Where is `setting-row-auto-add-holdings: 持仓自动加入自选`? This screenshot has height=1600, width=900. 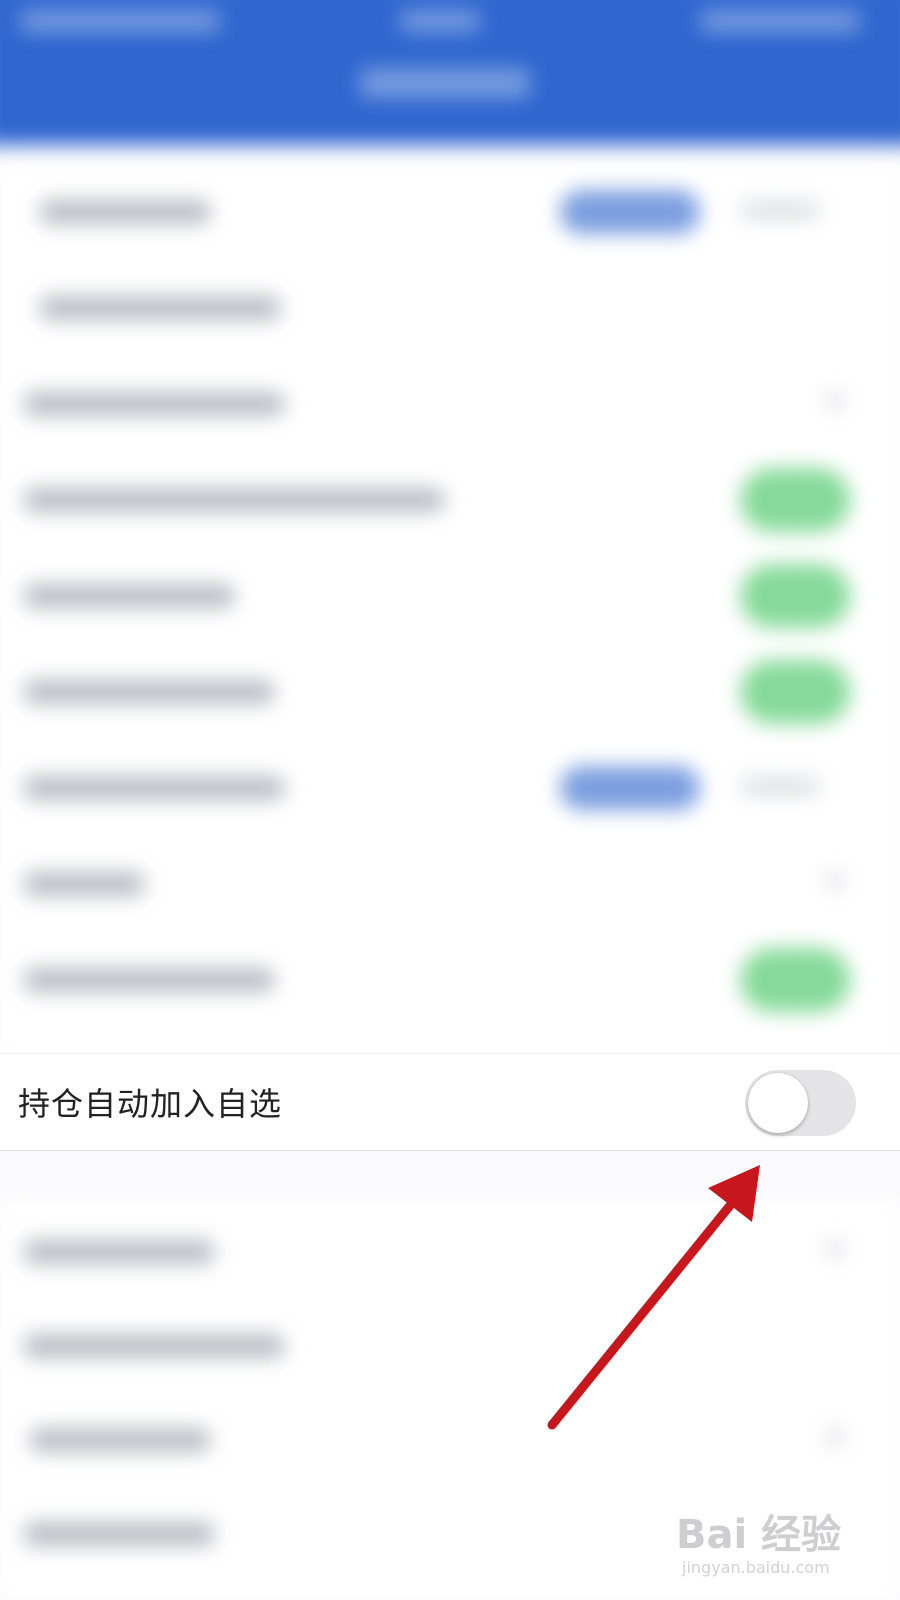
setting-row-auto-add-holdings: 持仓自动加入自选 is located at coordinates (450, 1102).